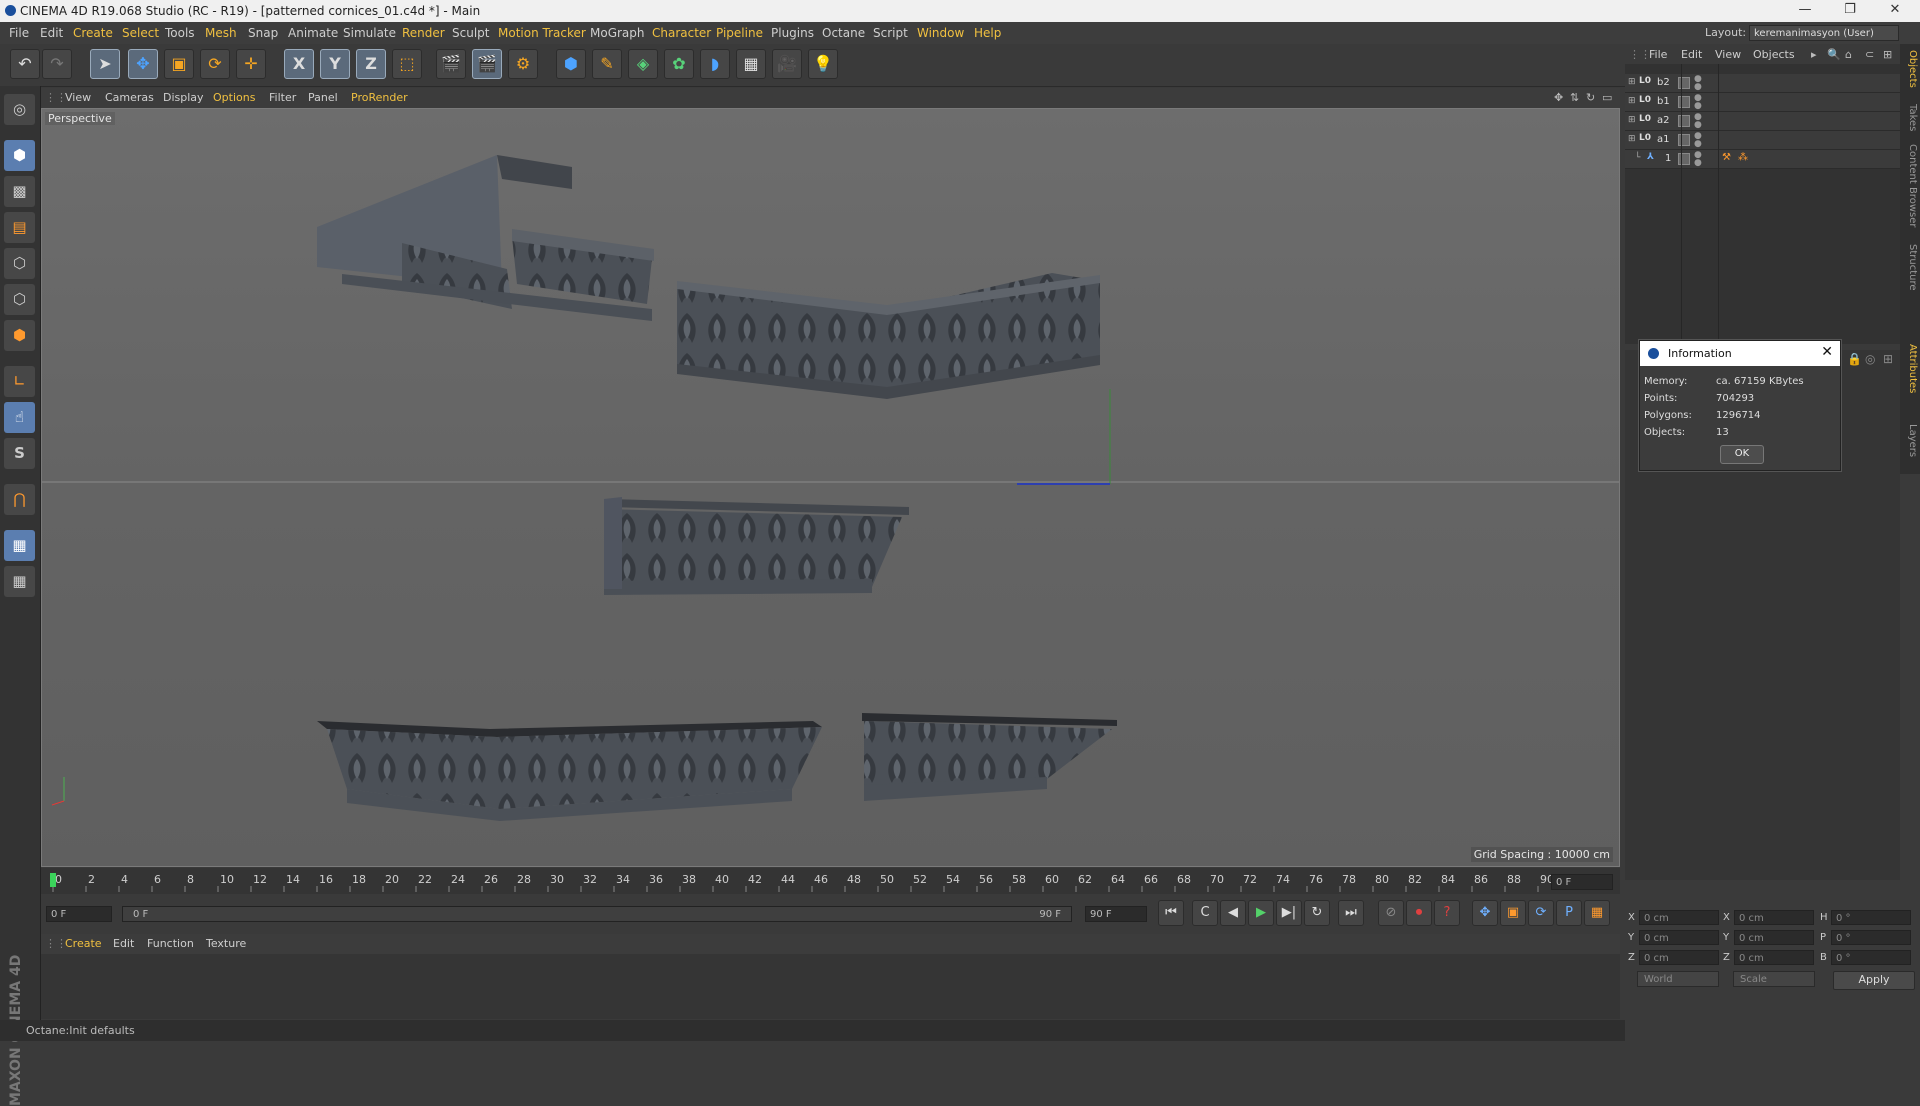  I want to click on previous-frame-icon: ◀, so click(1233, 913).